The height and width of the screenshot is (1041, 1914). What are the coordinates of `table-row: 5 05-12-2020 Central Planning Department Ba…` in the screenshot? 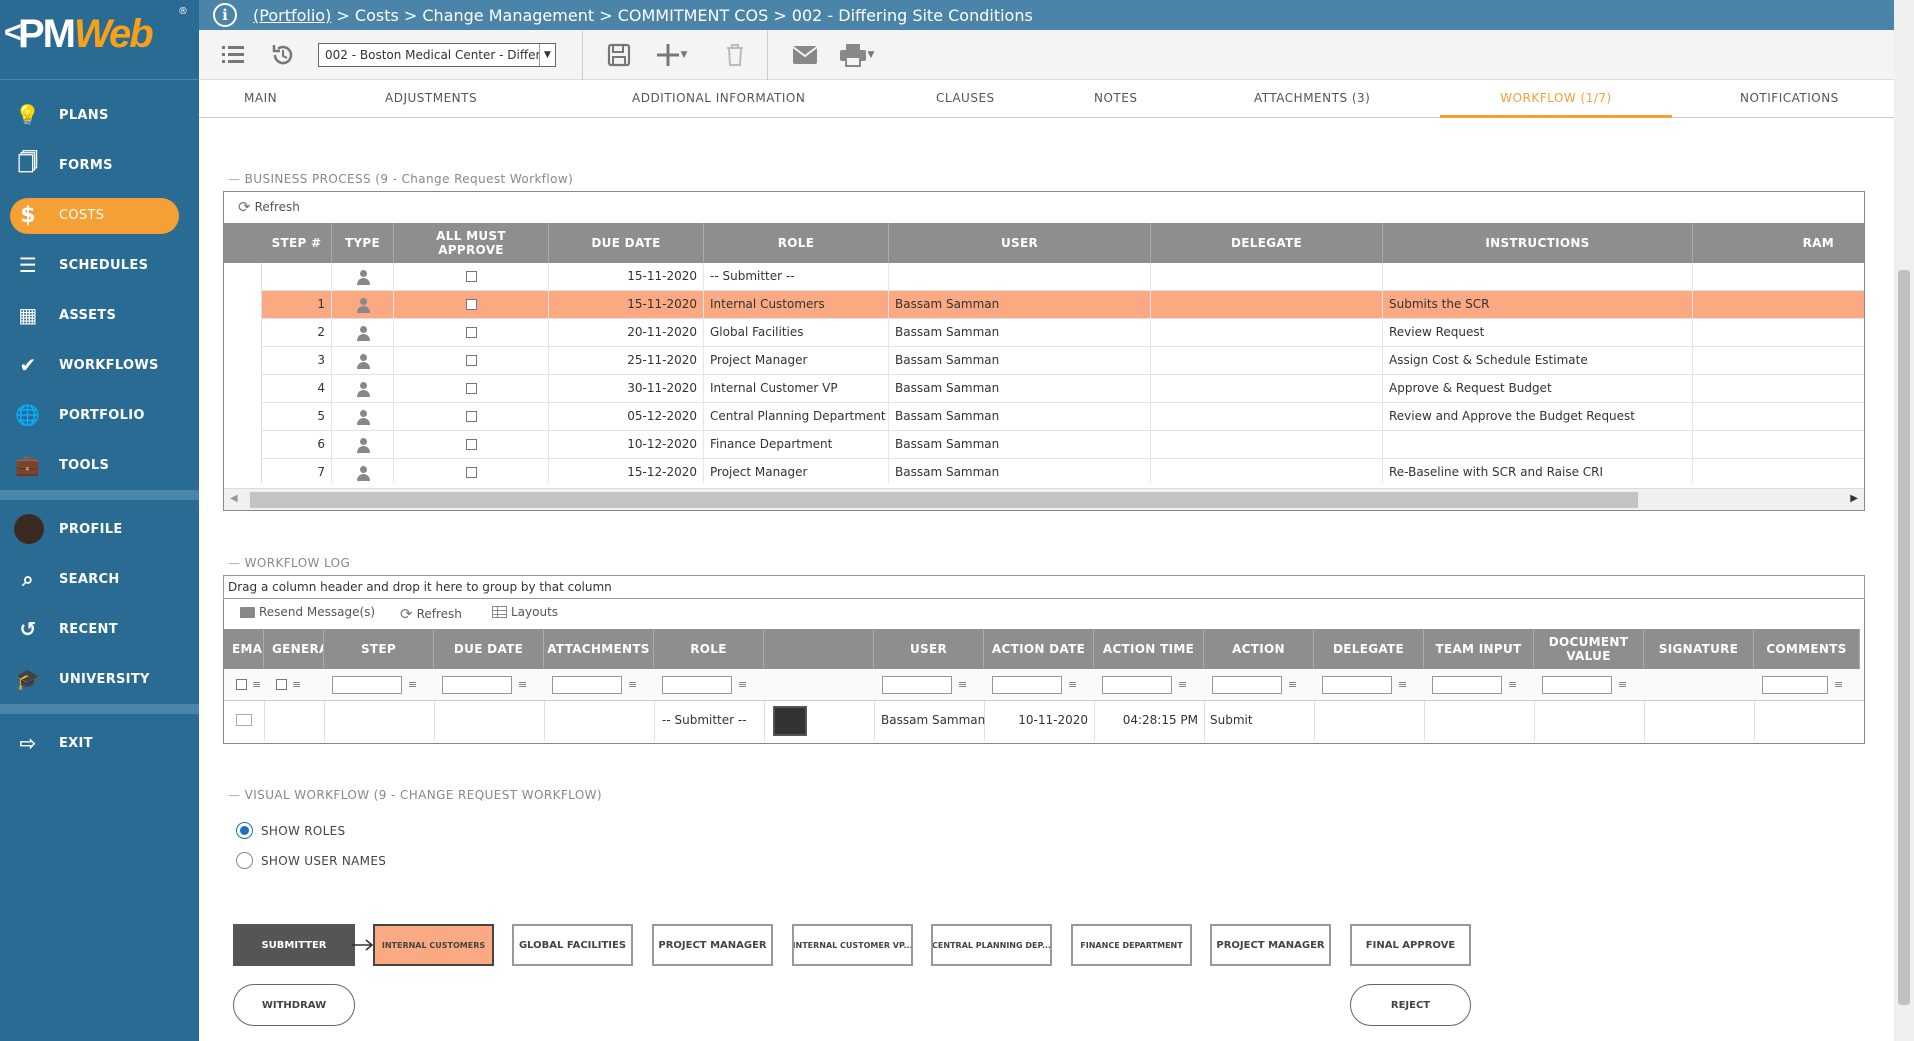 It's located at (1063, 417).